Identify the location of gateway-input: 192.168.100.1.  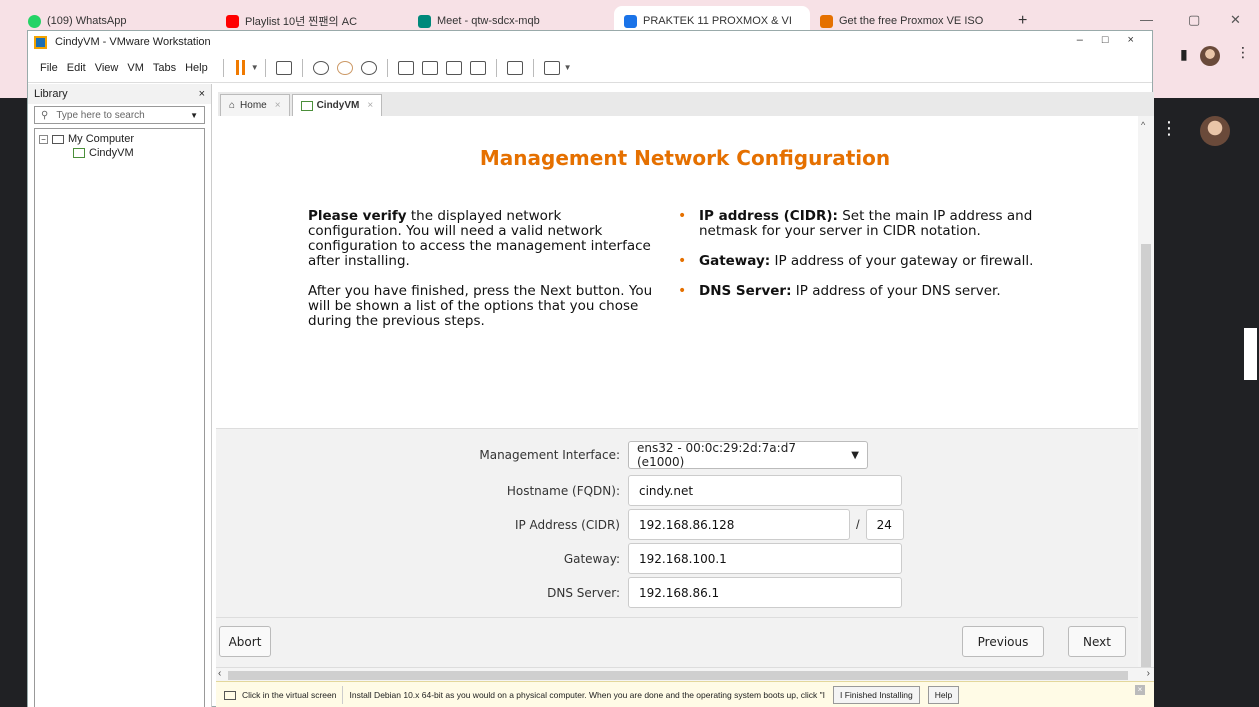
(765, 558).